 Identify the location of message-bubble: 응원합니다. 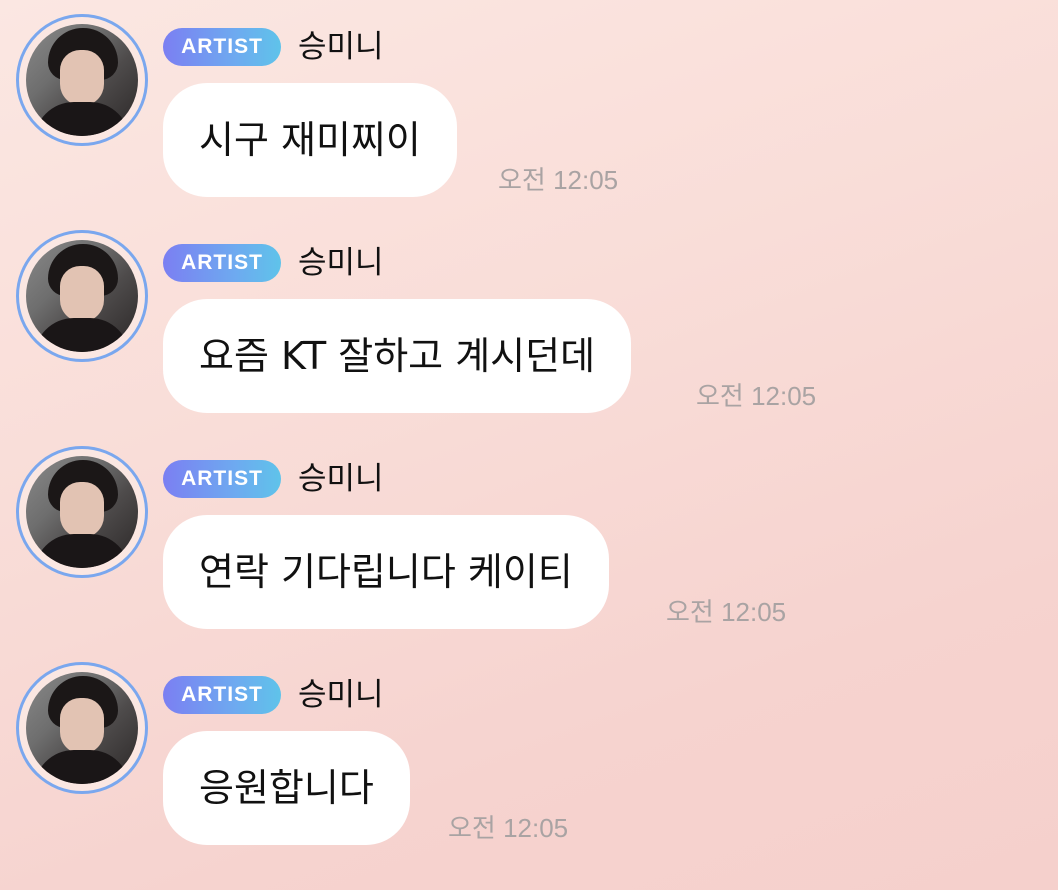
(286, 788).